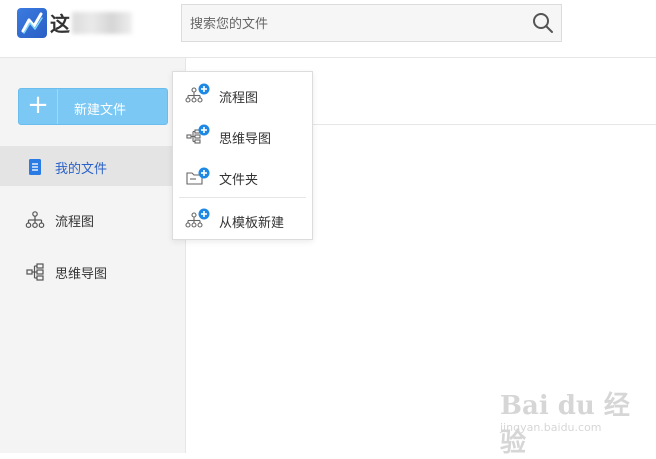 The image size is (656, 459). I want to click on app-logo, so click(32, 23).